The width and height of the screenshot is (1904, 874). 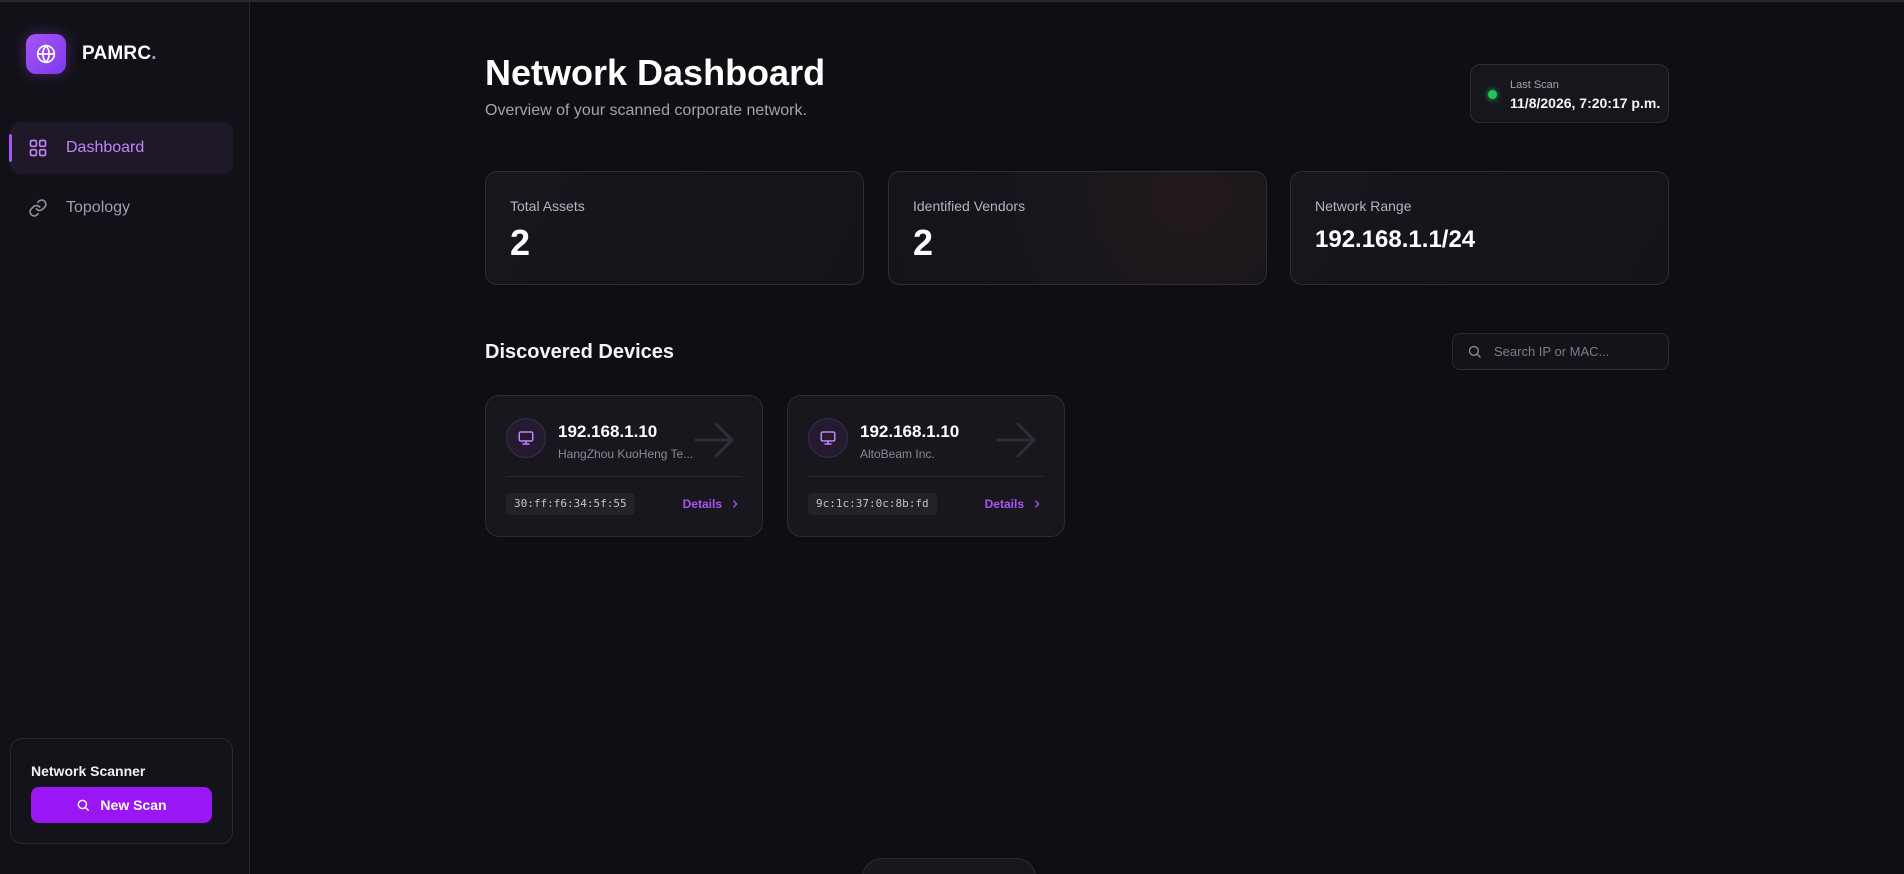 What do you see at coordinates (872, 504) in the screenshot?
I see `device-mac: 9c:1c:37:0c:8b:fd` at bounding box center [872, 504].